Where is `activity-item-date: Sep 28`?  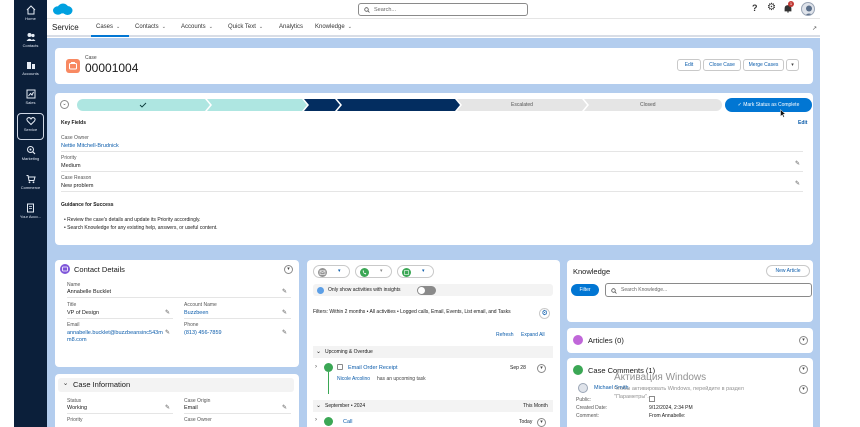 activity-item-date: Sep 28 is located at coordinates (518, 368).